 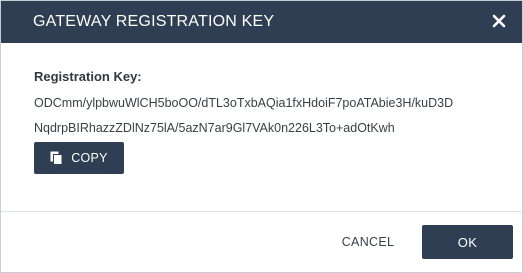 I want to click on copy-button: COPY, so click(x=79, y=158).